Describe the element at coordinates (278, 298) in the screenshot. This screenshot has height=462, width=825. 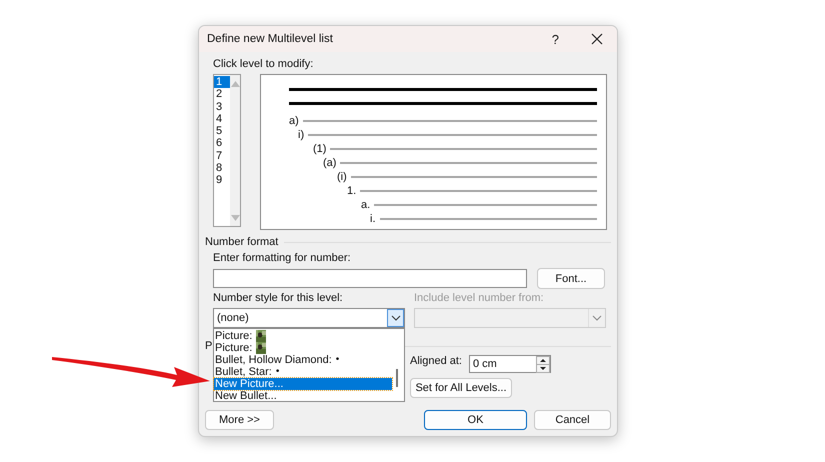
I see `style-label: Number style for this level:` at that location.